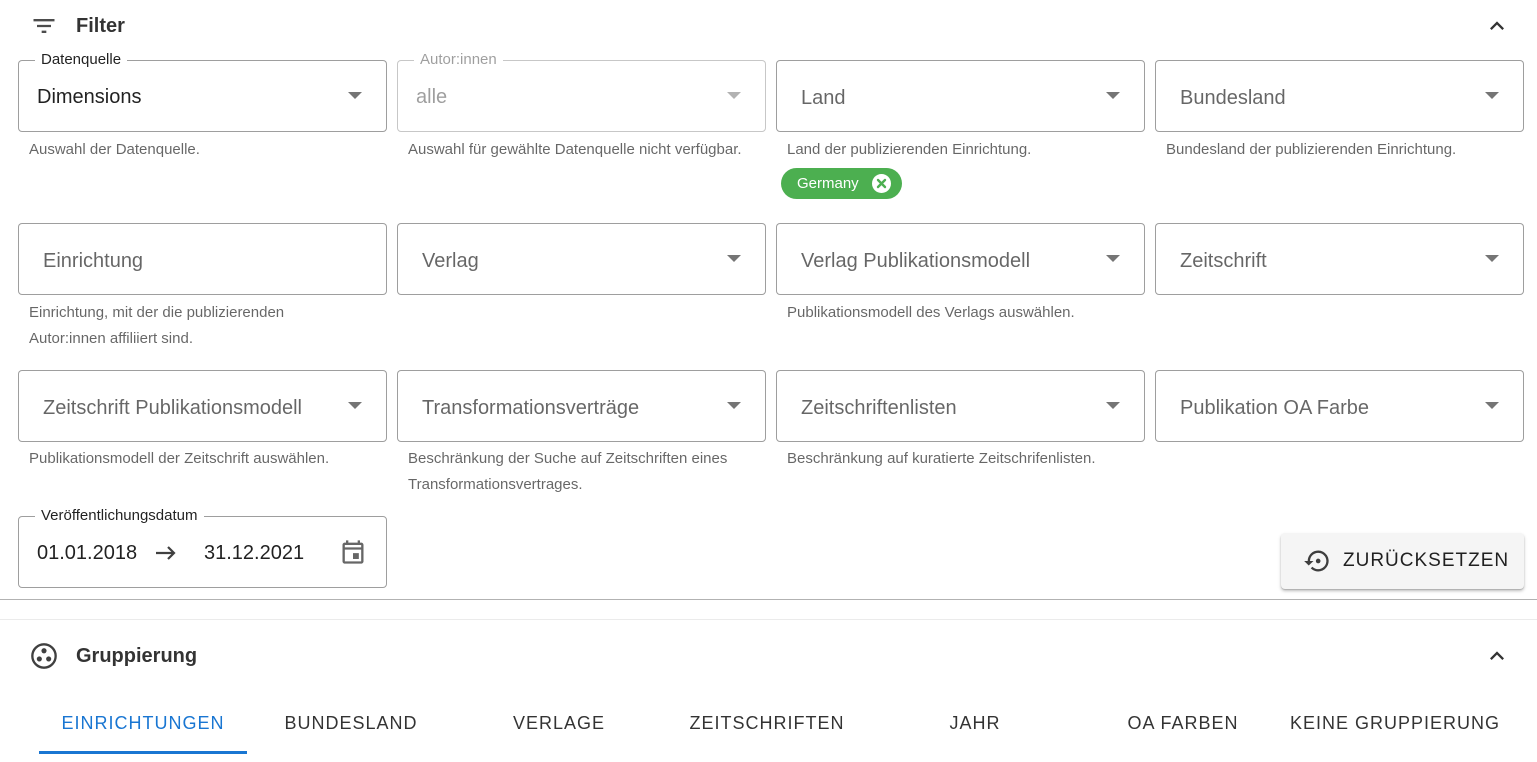 This screenshot has width=1537, height=762. What do you see at coordinates (828, 183) in the screenshot?
I see `chip-label: Germany` at bounding box center [828, 183].